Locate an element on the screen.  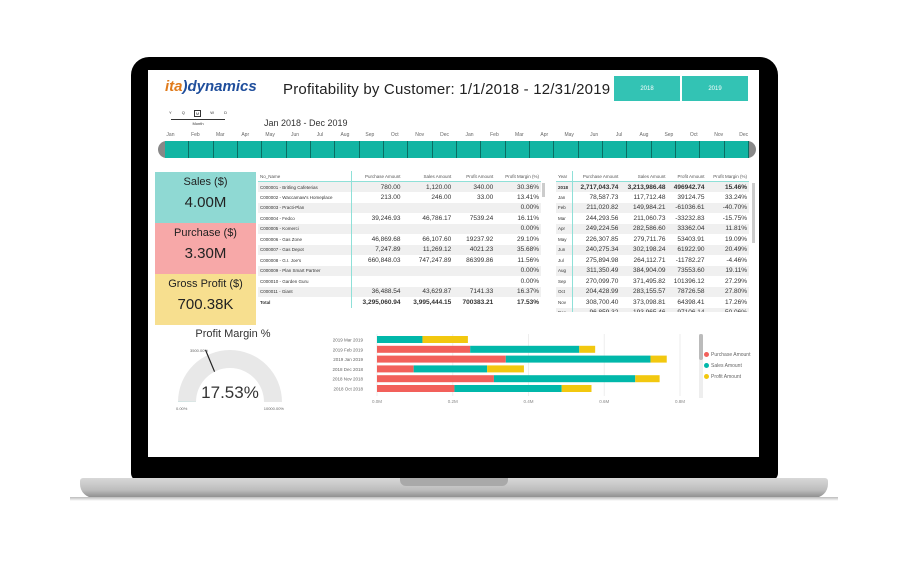
table-row: Mar 244,293.56 211,060.73 -33232.83 -15.75% is located at coordinates (652, 218).